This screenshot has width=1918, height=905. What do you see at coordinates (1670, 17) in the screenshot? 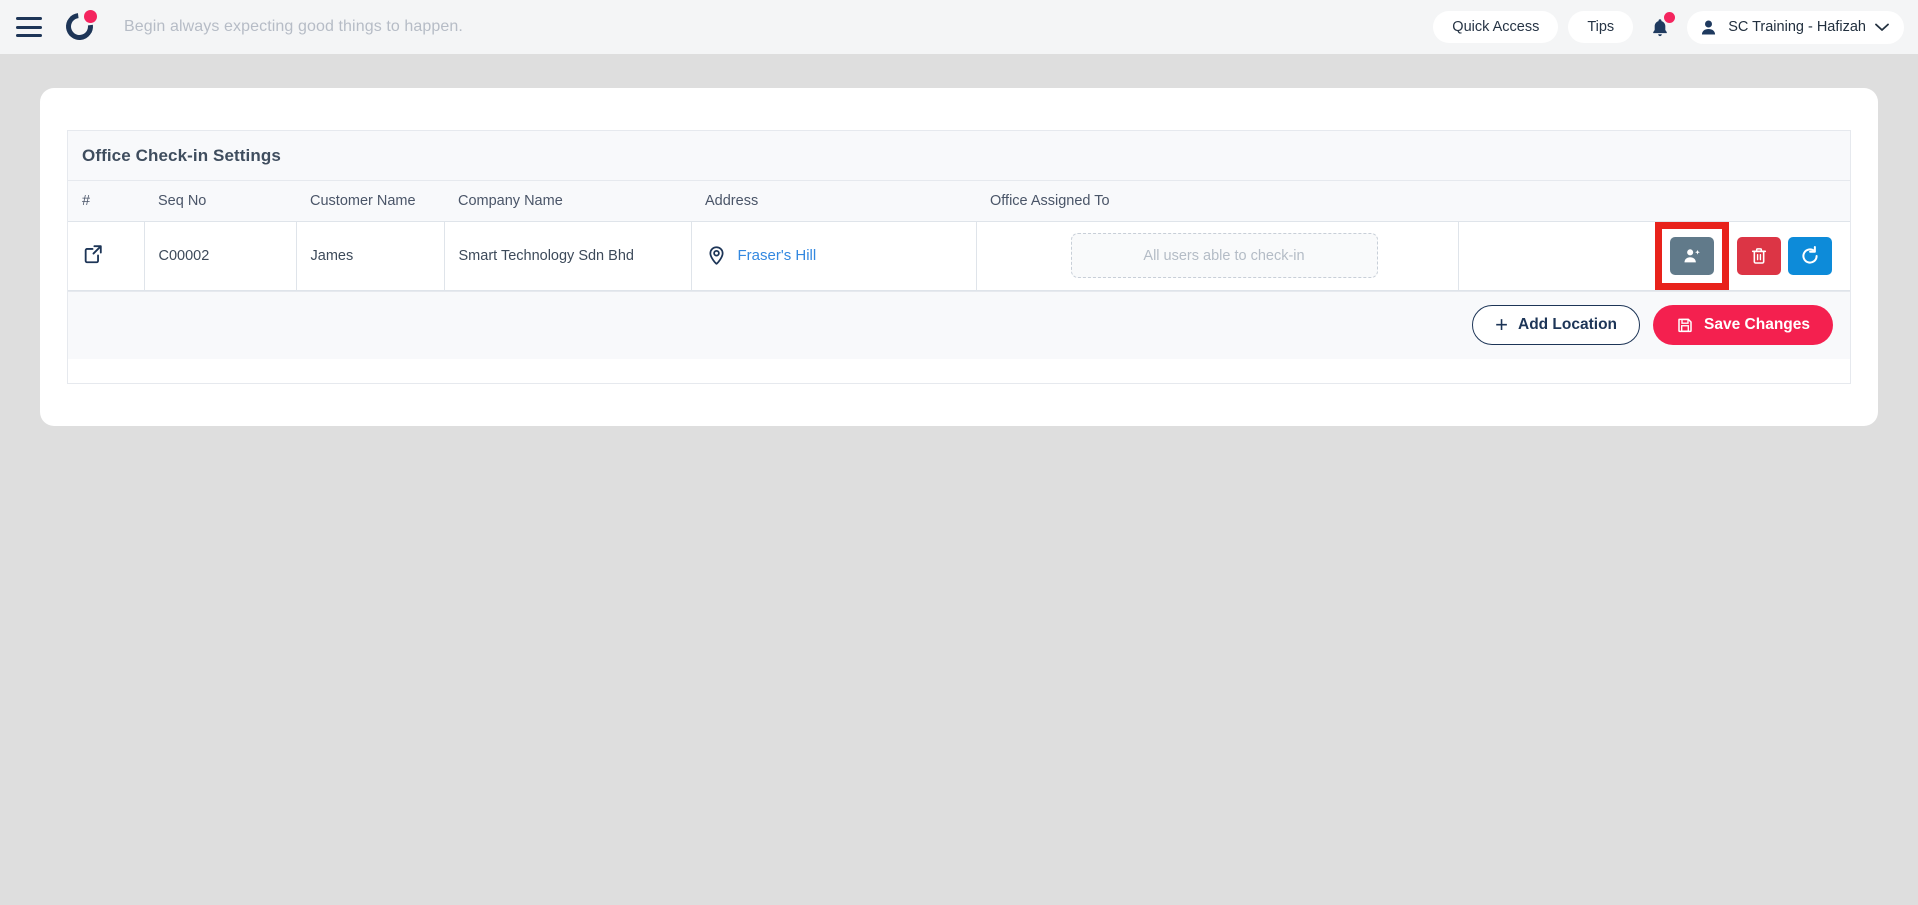
I see `notification-badge` at bounding box center [1670, 17].